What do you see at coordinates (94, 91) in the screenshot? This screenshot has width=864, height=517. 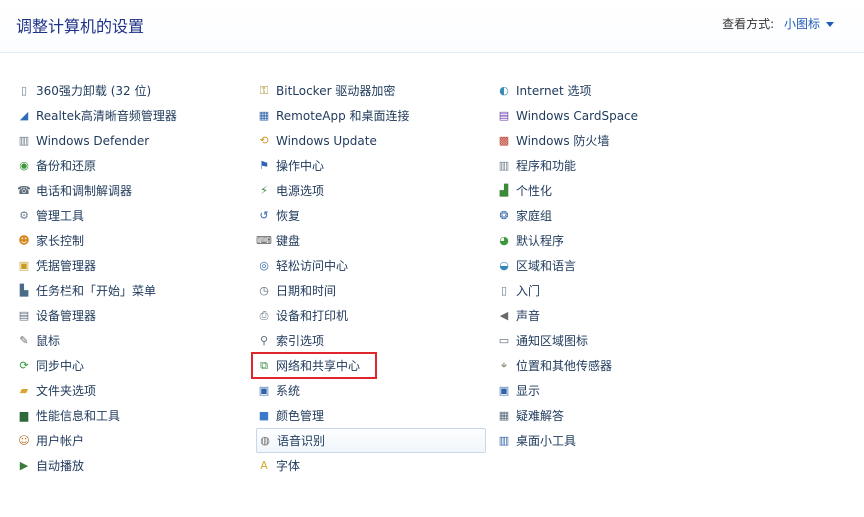 I see `control-panel-item-label: 360强力卸载 (32 位)` at bounding box center [94, 91].